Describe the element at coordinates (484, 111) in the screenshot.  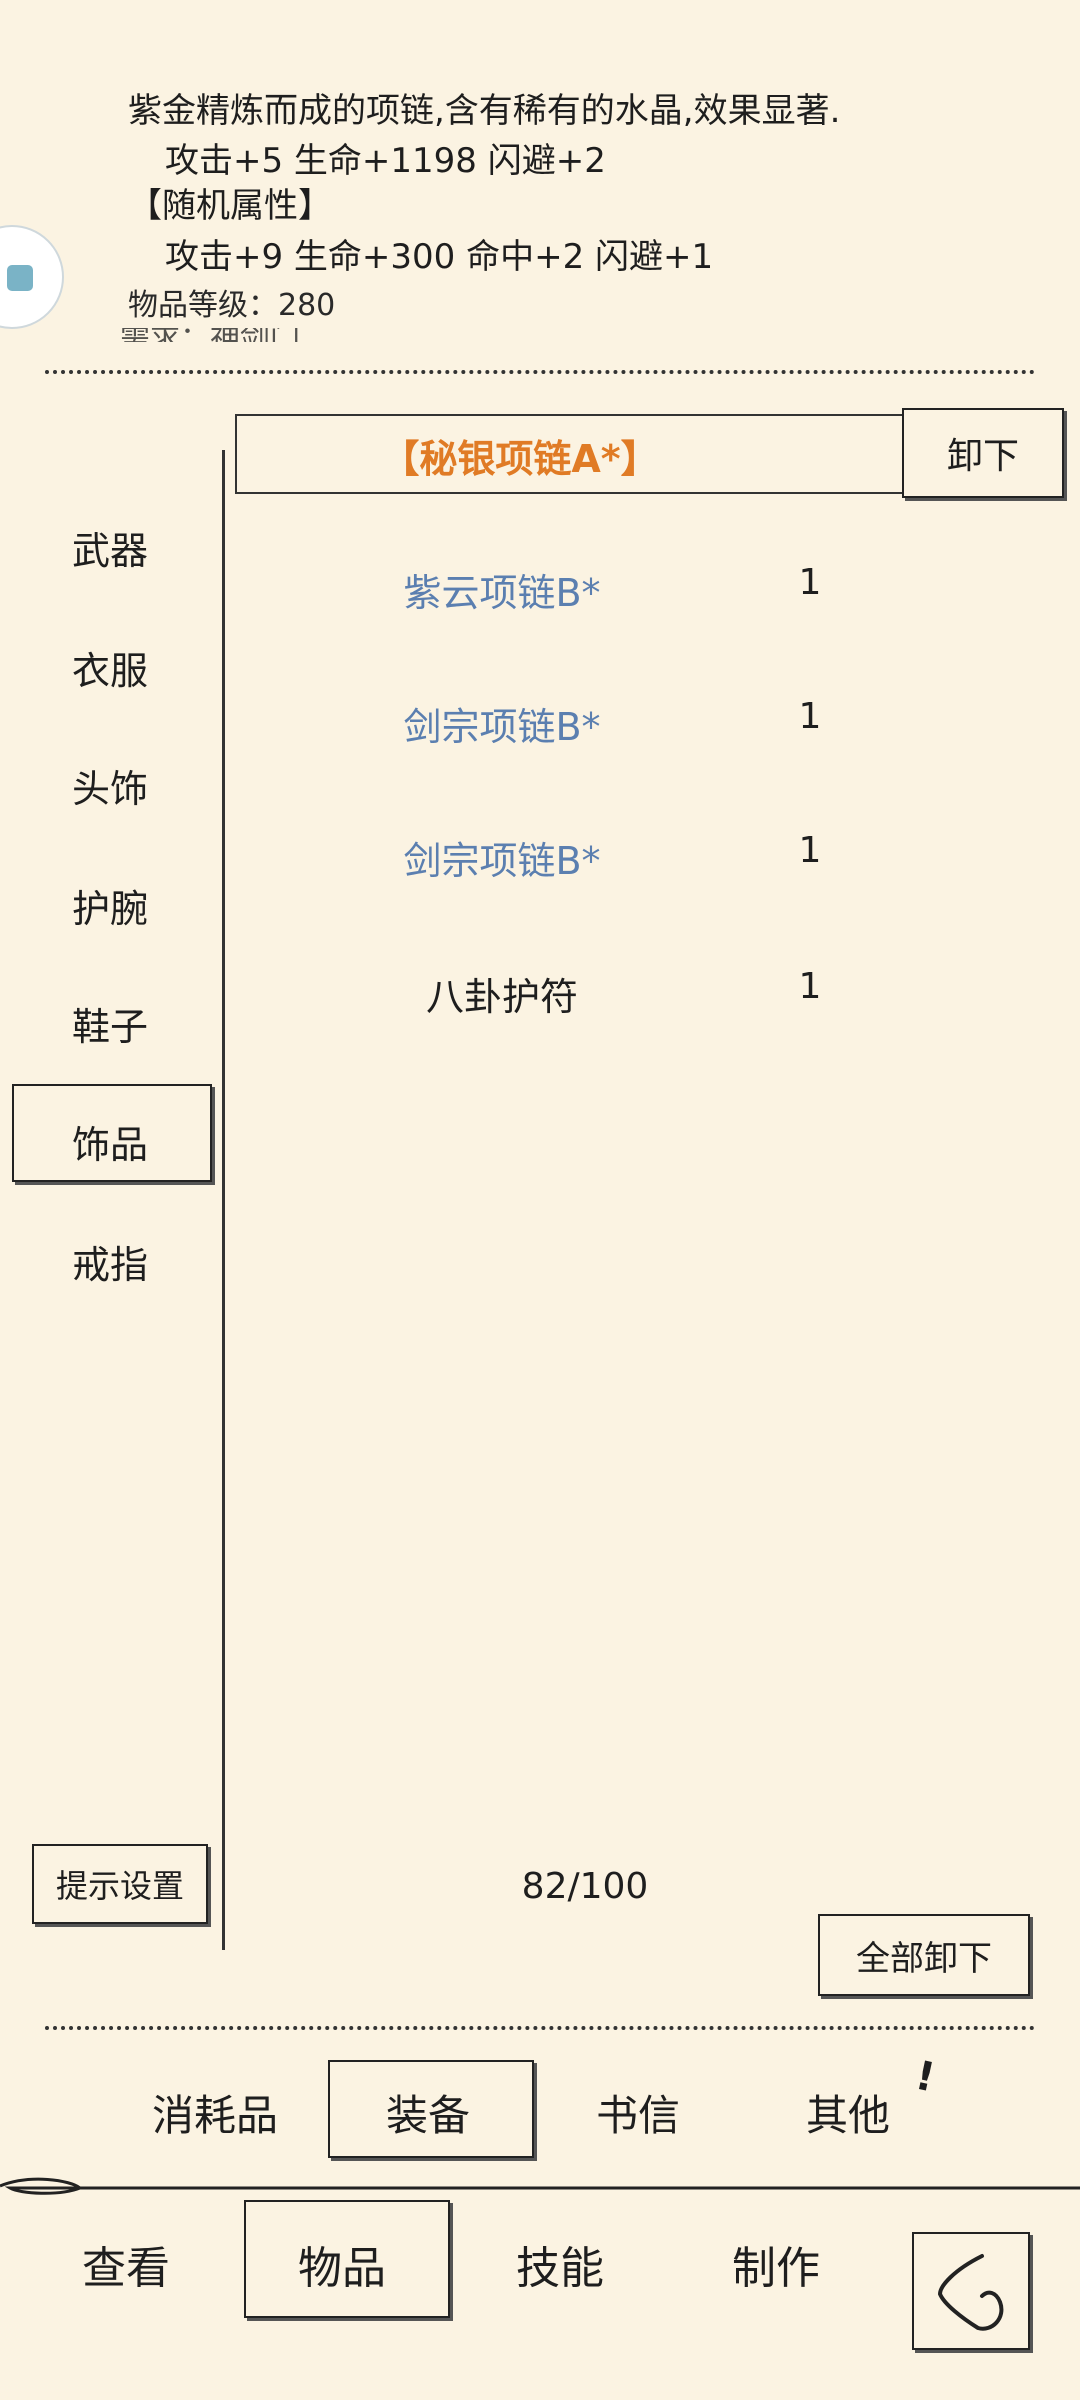
I see `item-description: 紫金精炼而成的项链,含有稀有的水晶,效果显著.` at that location.